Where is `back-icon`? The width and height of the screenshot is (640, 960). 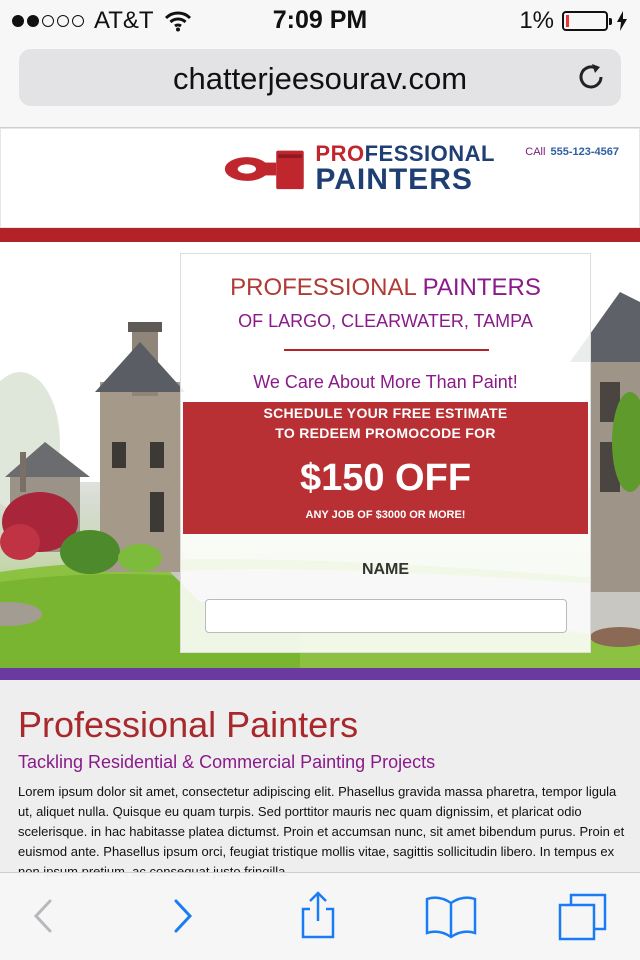 back-icon is located at coordinates (42, 916).